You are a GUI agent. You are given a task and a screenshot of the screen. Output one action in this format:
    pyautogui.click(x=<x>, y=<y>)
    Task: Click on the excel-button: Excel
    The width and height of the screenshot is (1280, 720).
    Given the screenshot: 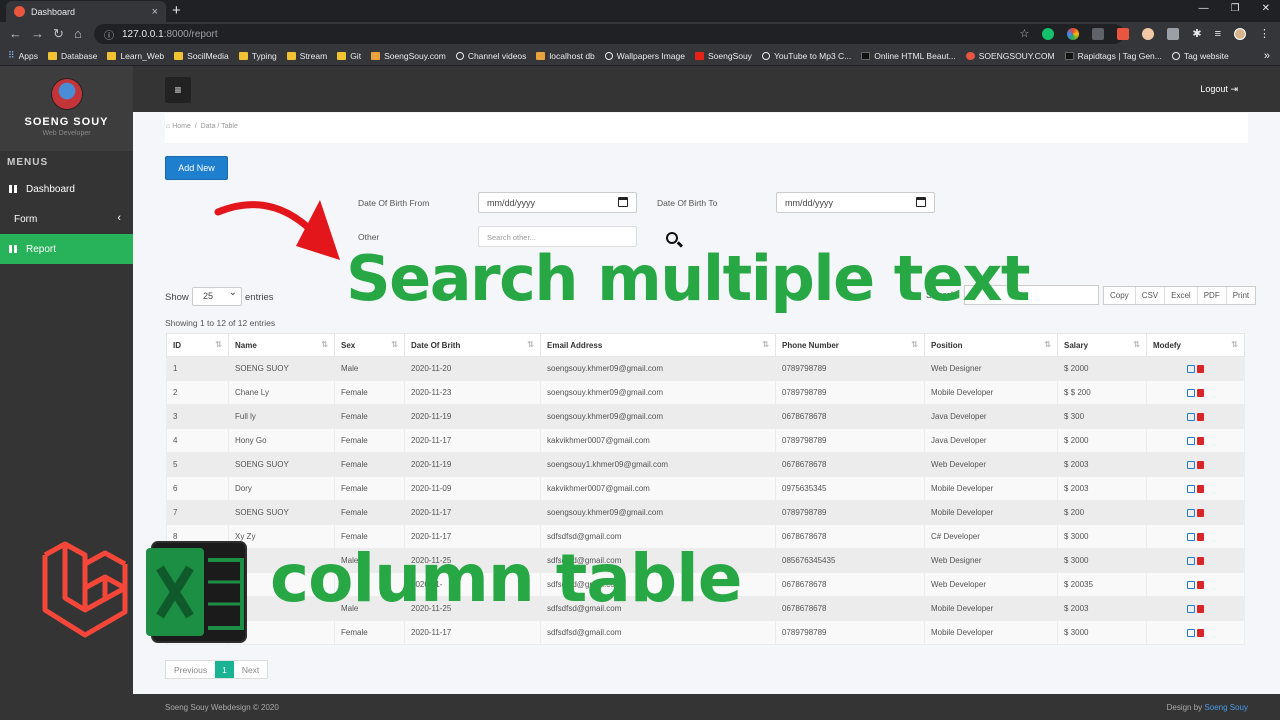 What is the action you would take?
    pyautogui.click(x=1181, y=295)
    